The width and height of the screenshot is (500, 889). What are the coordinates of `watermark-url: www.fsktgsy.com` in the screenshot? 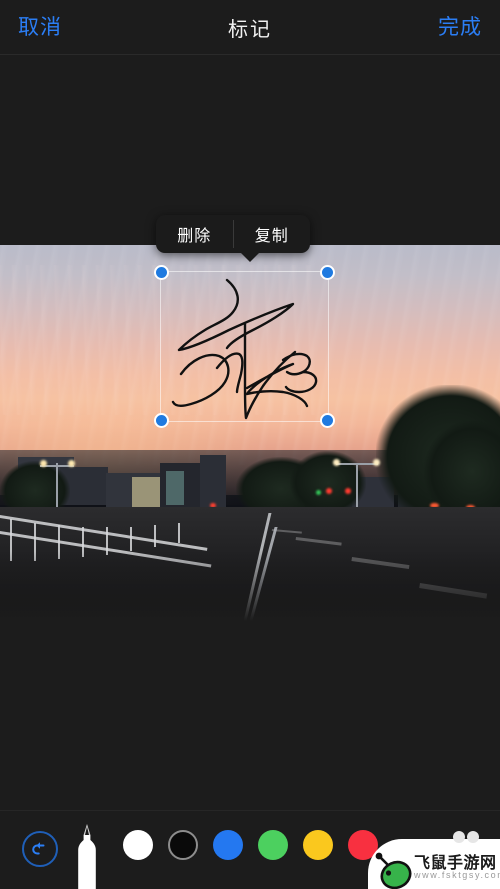 It's located at (457, 875).